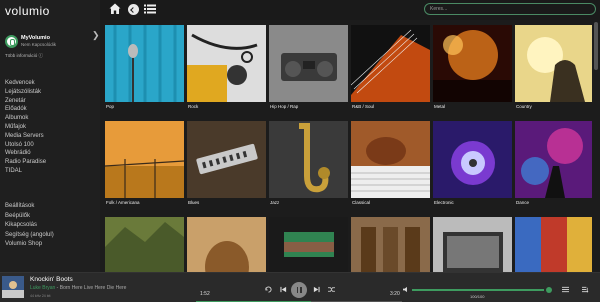  I want to click on elapsed-time: 1:52, so click(205, 294).